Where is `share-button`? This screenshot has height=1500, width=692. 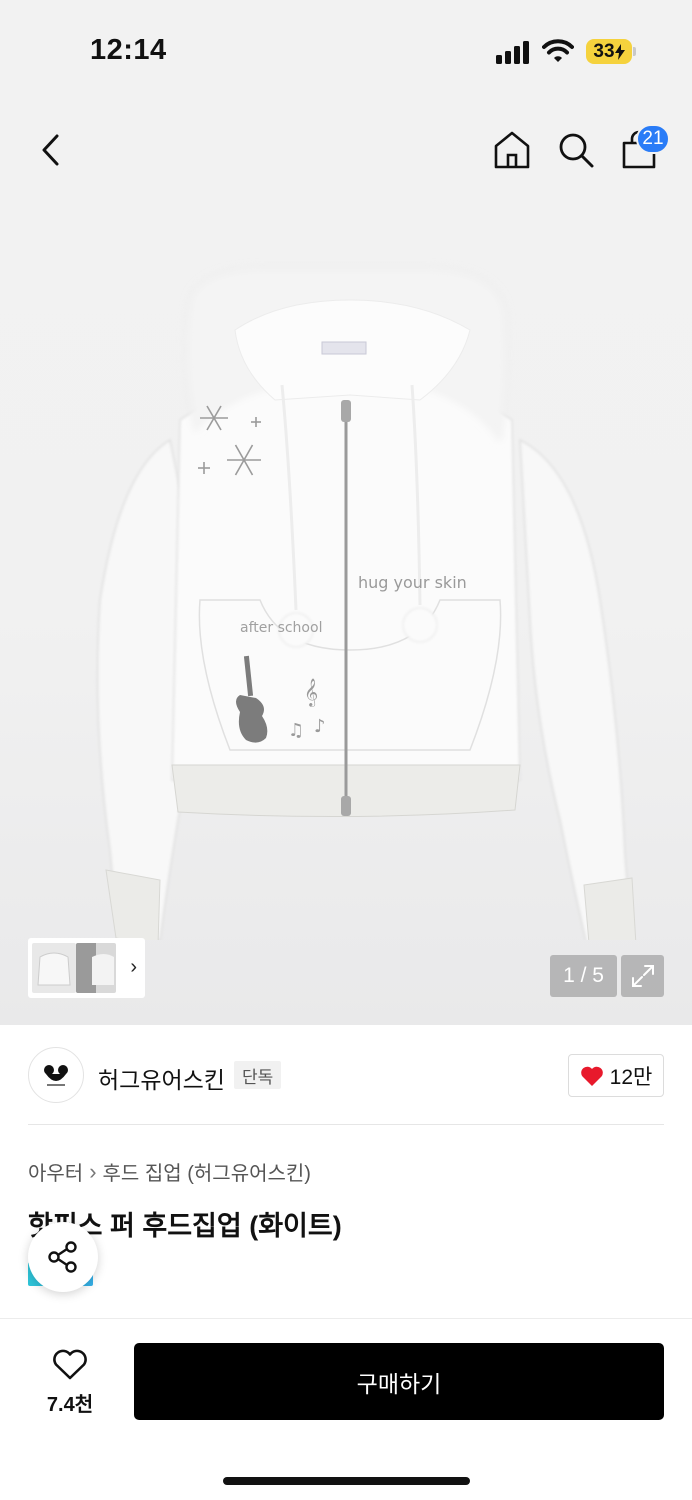
share-button is located at coordinates (63, 1257).